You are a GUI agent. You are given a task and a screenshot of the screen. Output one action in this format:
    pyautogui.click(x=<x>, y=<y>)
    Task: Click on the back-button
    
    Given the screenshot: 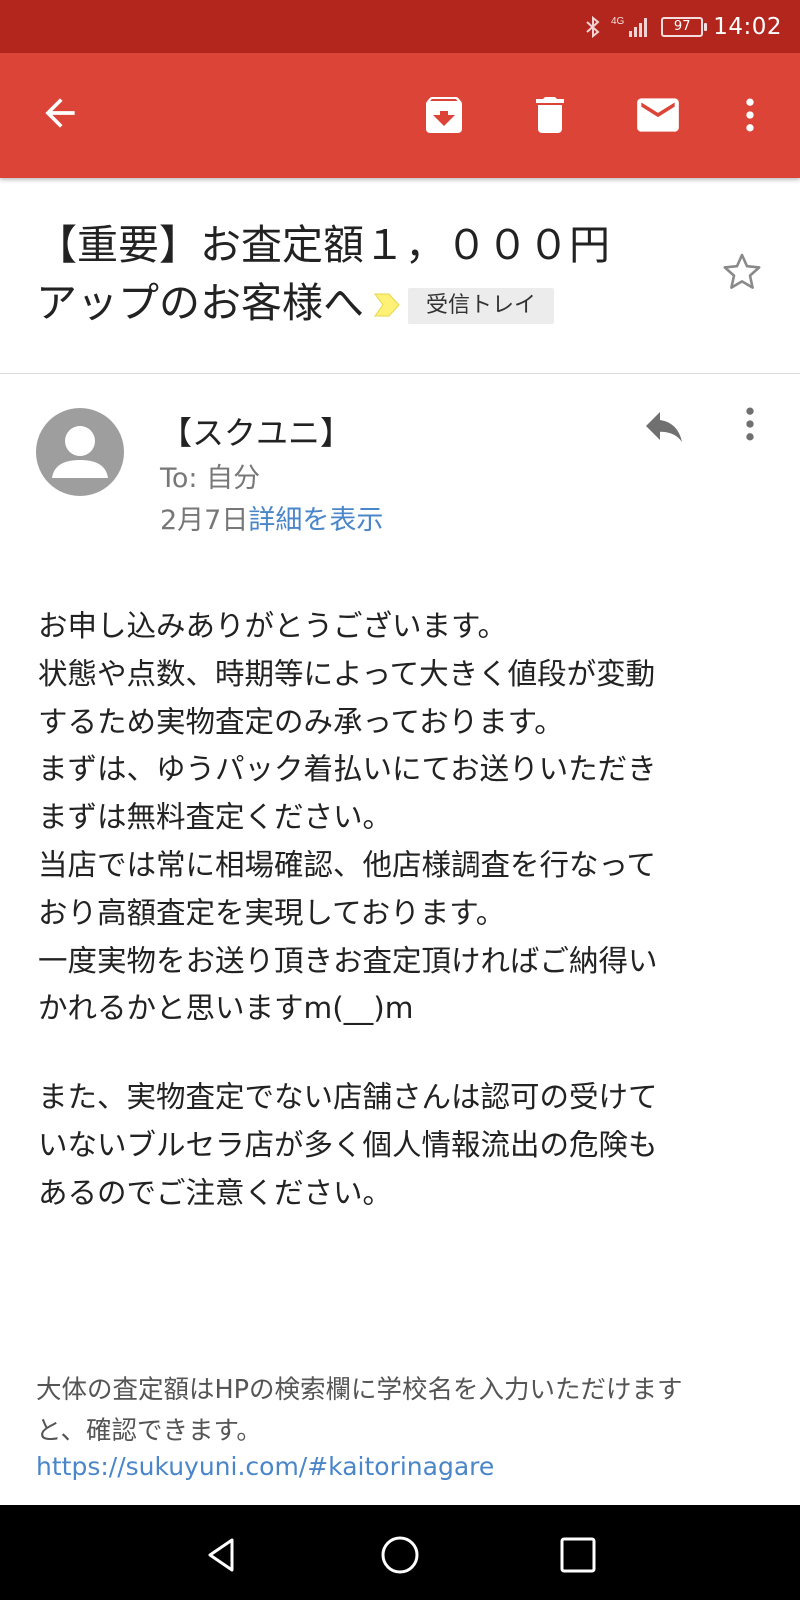 What is the action you would take?
    pyautogui.click(x=60, y=113)
    